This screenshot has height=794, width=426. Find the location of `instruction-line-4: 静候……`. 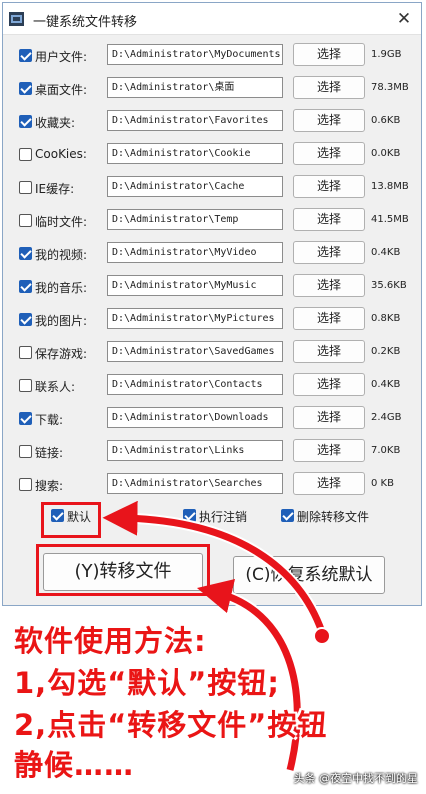

instruction-line-4: 静候…… is located at coordinates (74, 765).